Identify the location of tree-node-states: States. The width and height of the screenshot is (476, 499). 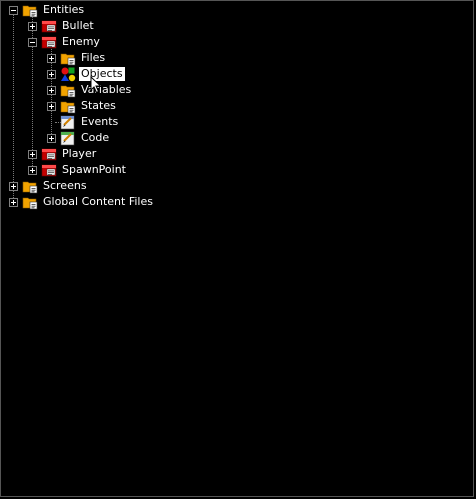
(82, 106).